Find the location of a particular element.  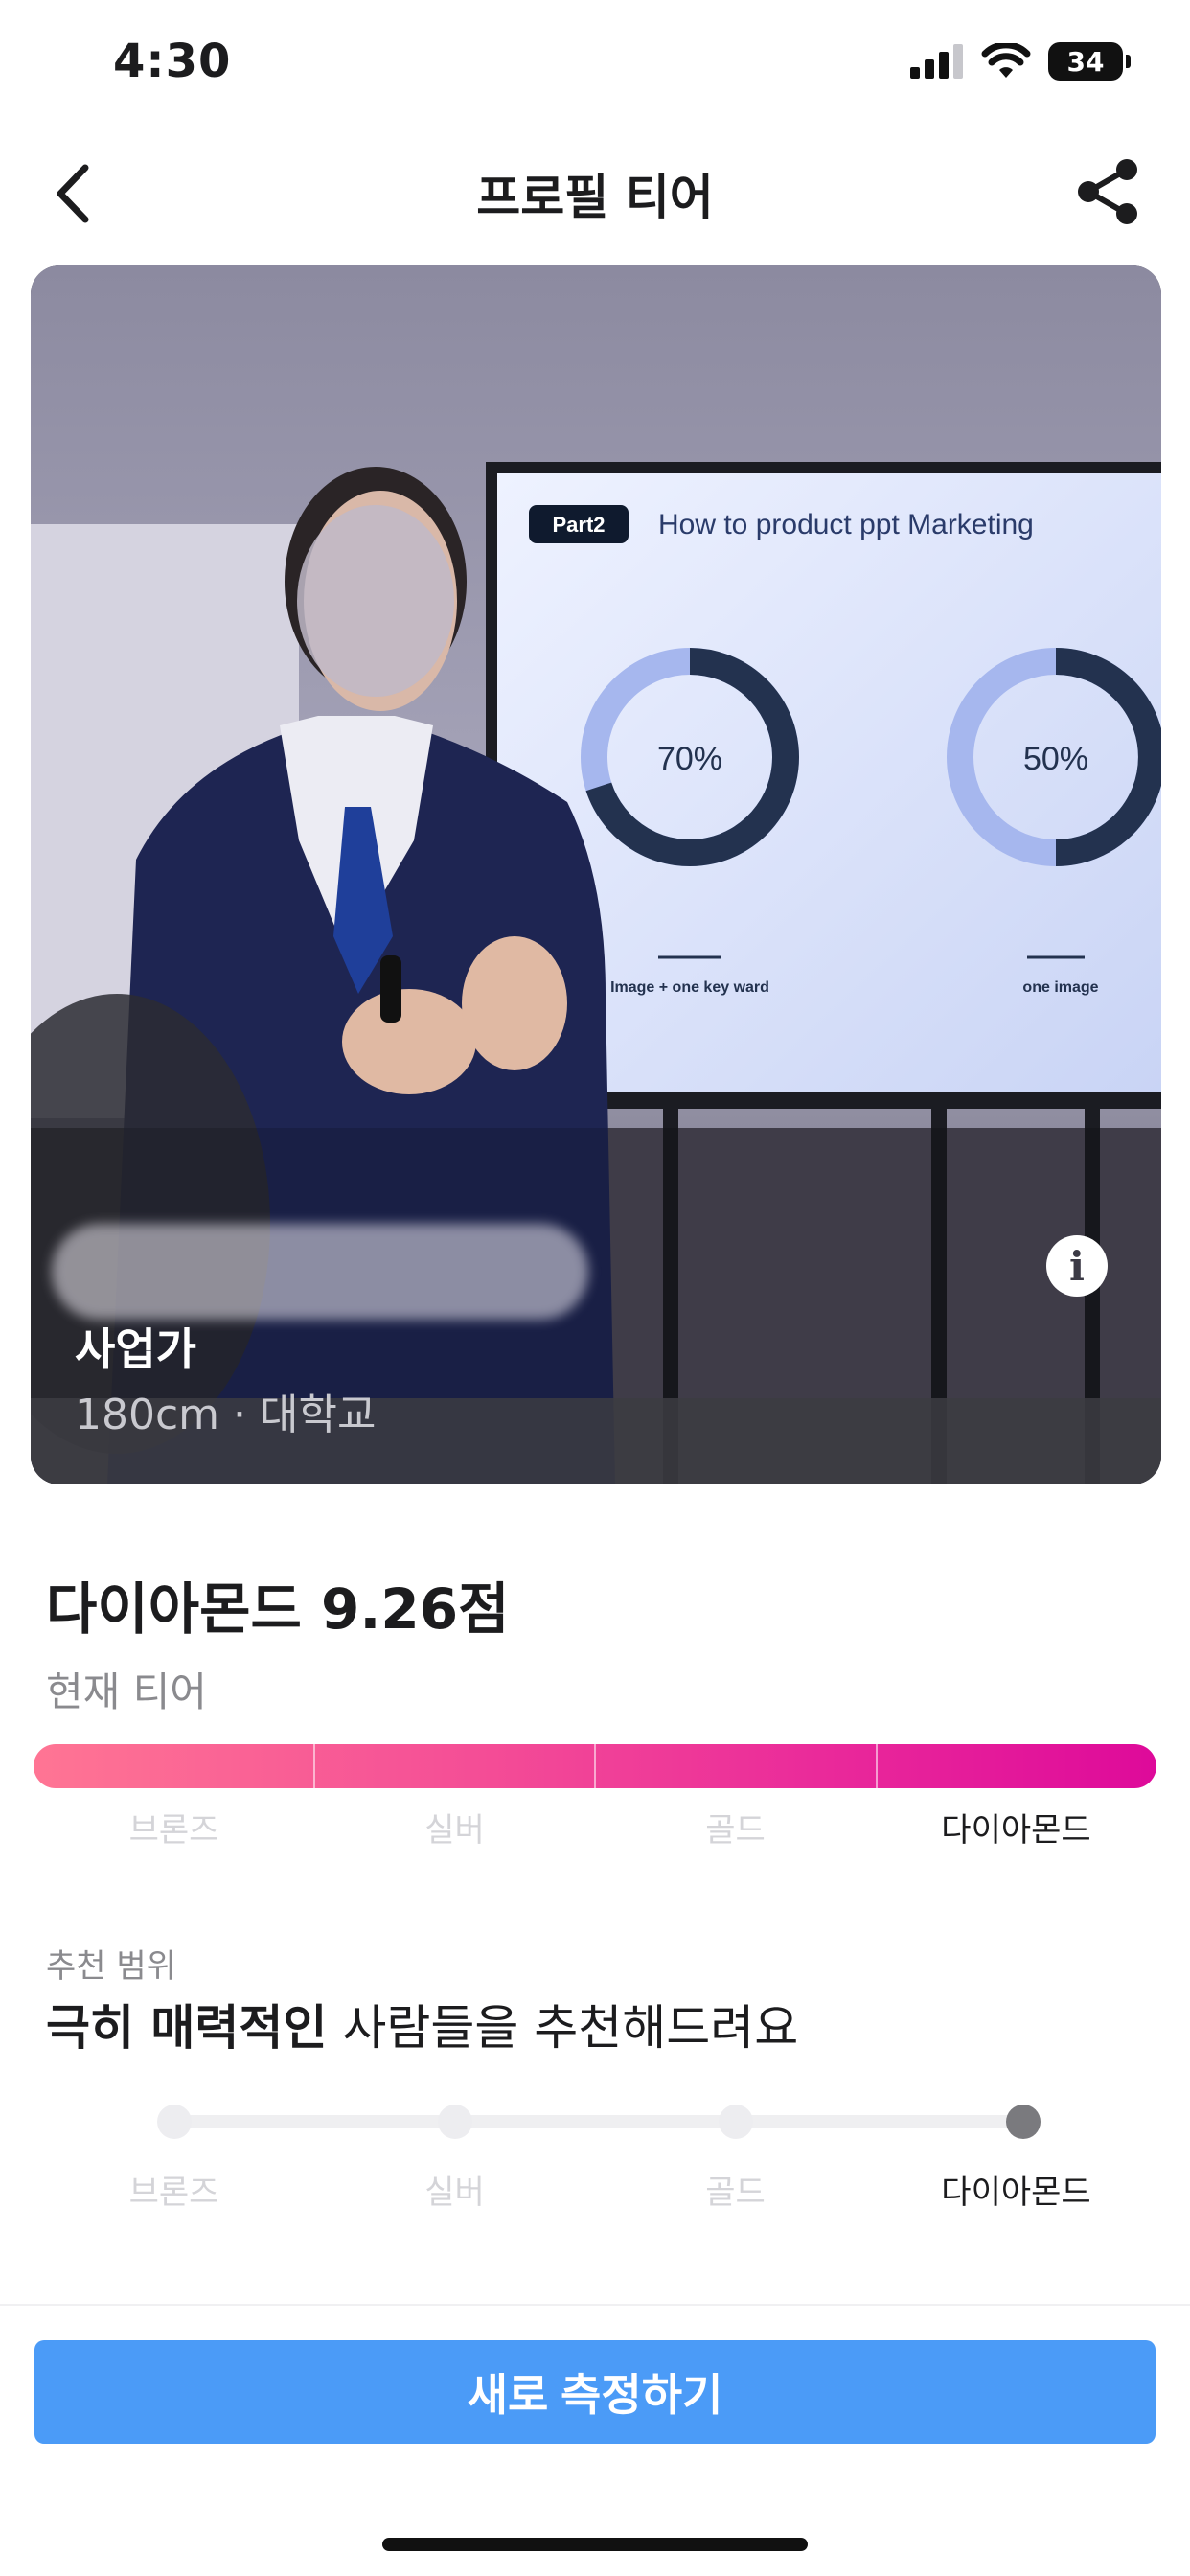

tier-score-title: 다이아몬드 9.26점 is located at coordinates (278, 1609).